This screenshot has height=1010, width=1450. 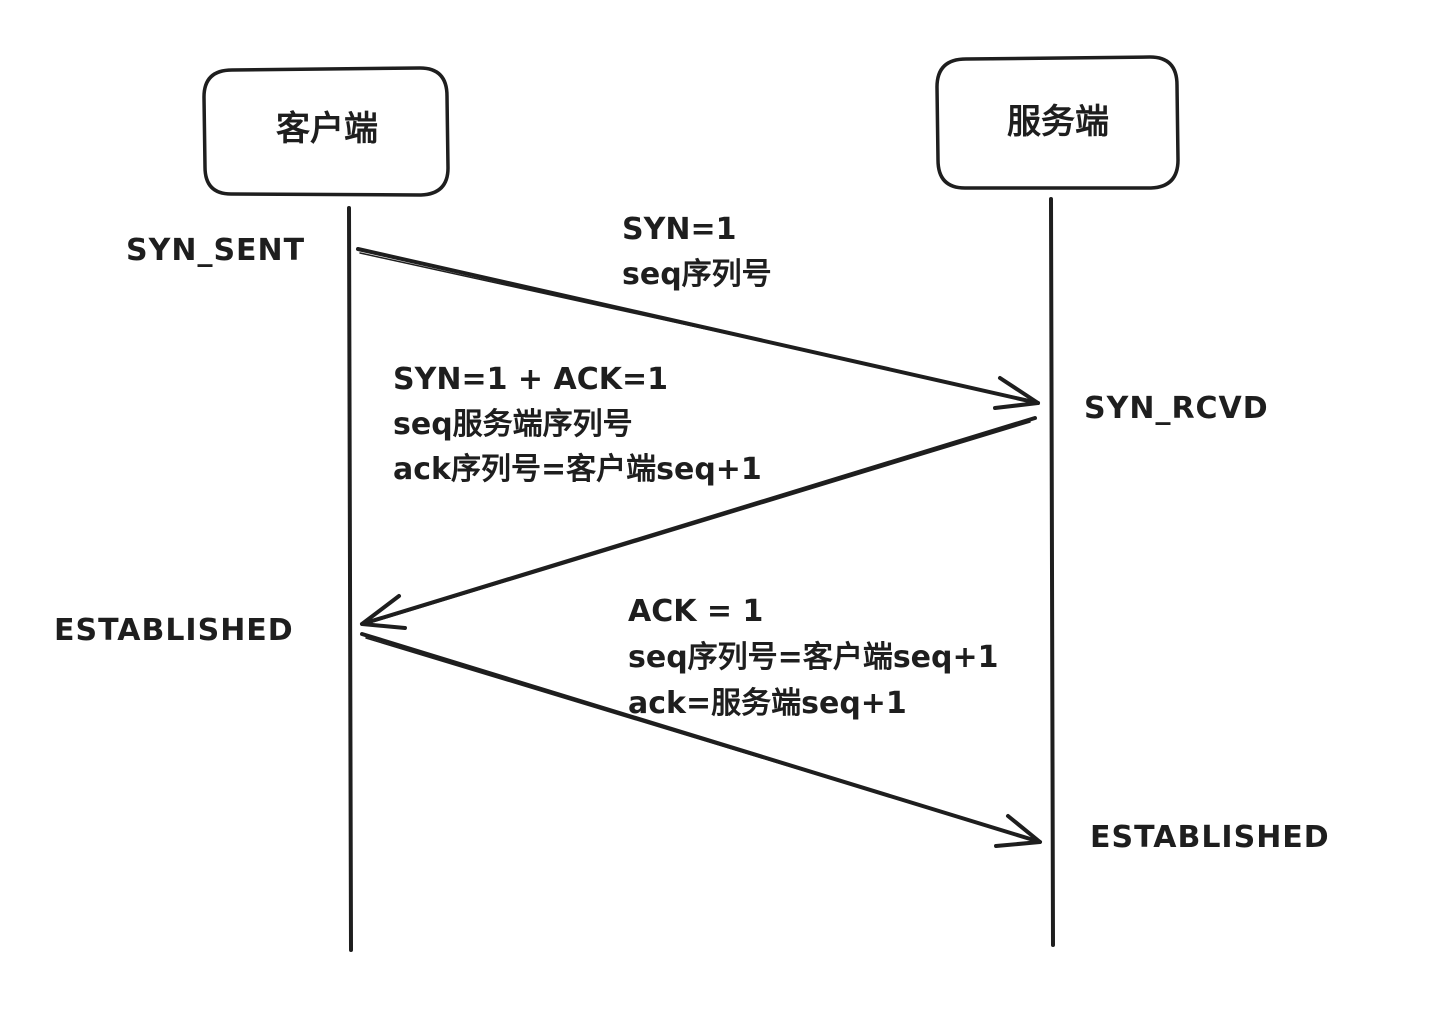 What do you see at coordinates (1052, 572) in the screenshot?
I see `server-lifeline` at bounding box center [1052, 572].